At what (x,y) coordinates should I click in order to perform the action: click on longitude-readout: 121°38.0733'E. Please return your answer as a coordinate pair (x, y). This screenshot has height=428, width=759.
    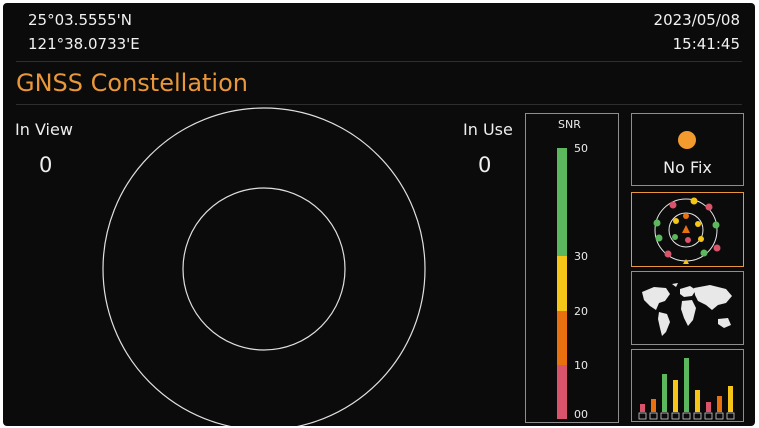
    Looking at the image, I should click on (84, 44).